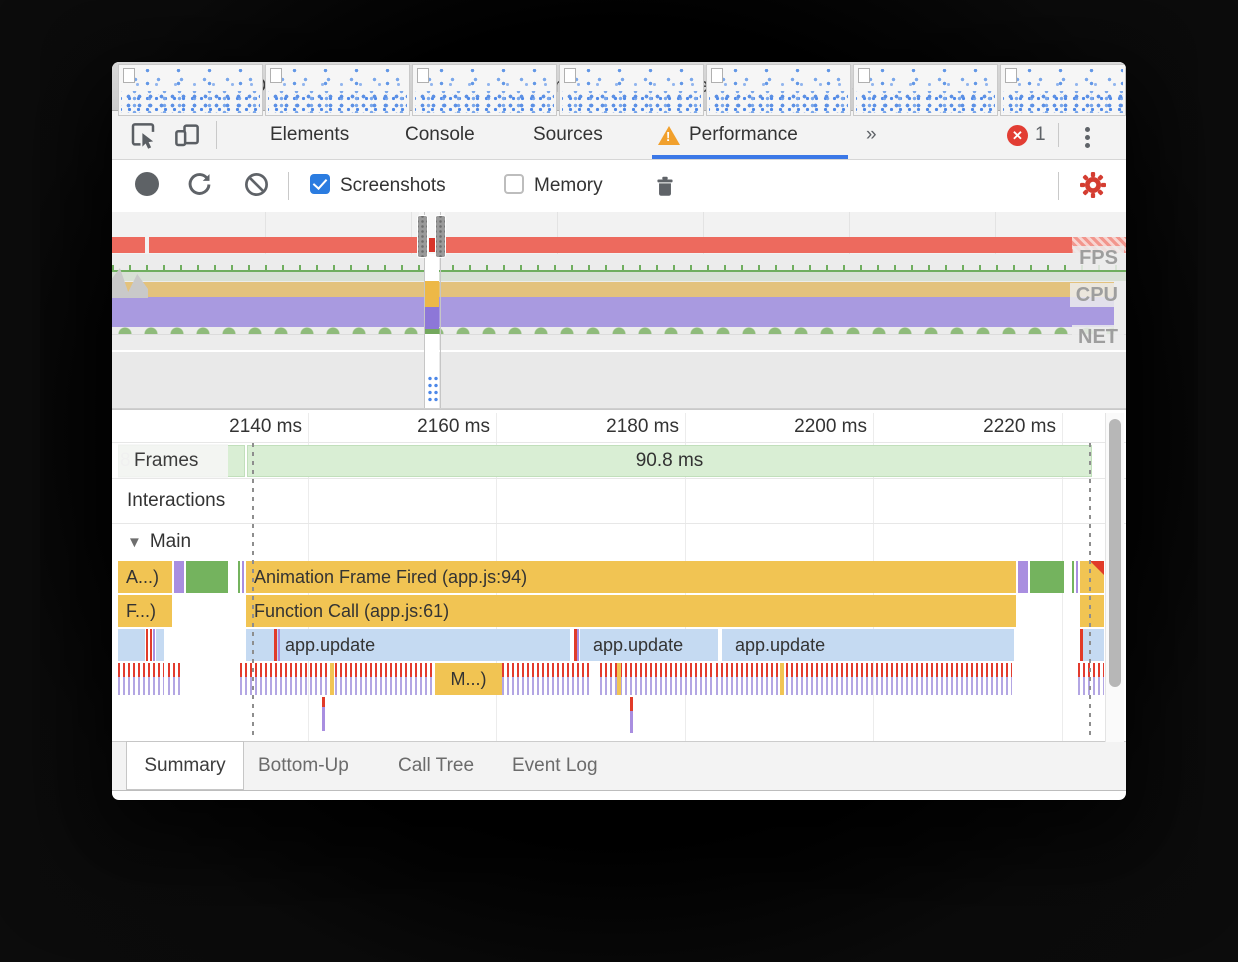 The height and width of the screenshot is (962, 1238). I want to click on selection-cpu-scripting, so click(432, 294).